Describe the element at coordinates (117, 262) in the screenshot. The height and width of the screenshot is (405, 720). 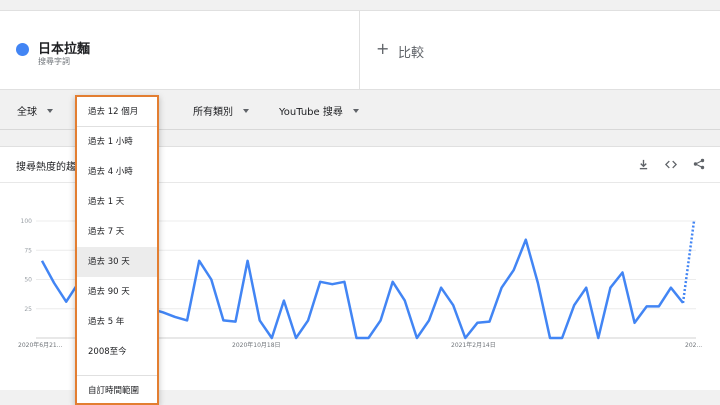
I see `time-range-option: 過去 30 天` at that location.